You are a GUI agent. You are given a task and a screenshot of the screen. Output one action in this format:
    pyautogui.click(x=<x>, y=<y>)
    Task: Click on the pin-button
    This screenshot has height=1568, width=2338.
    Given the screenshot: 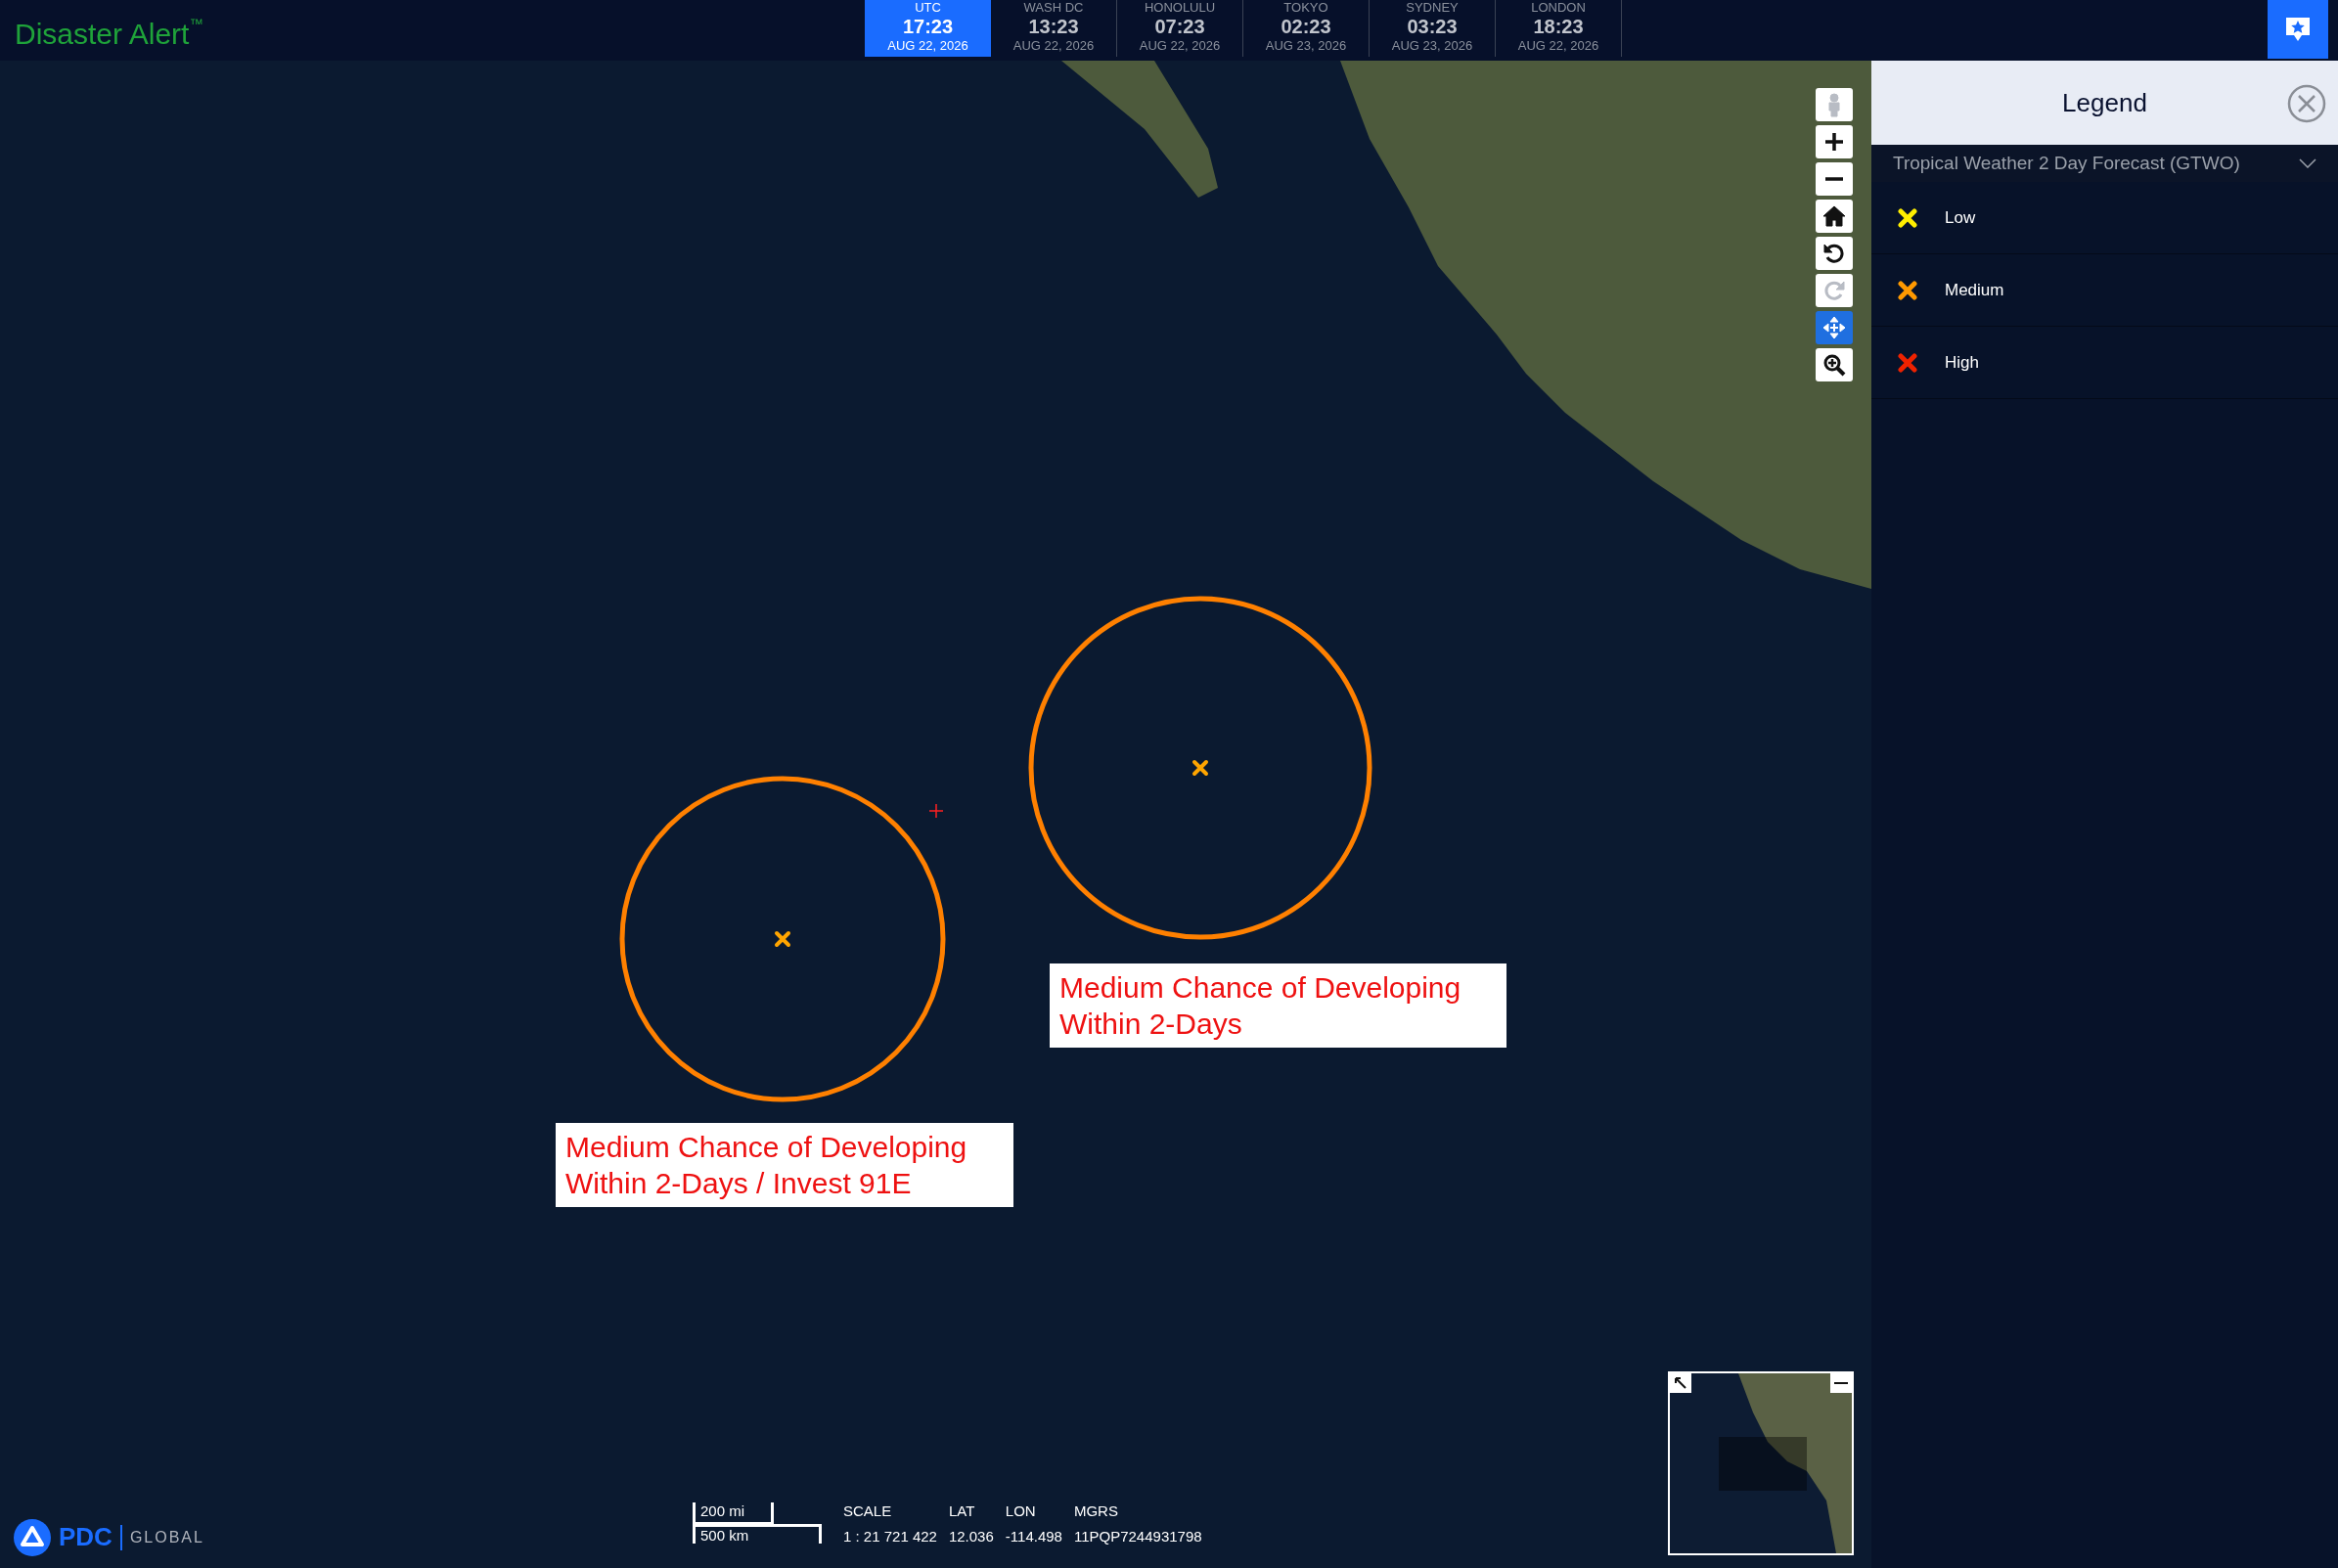 What is the action you would take?
    pyautogui.click(x=2298, y=29)
    